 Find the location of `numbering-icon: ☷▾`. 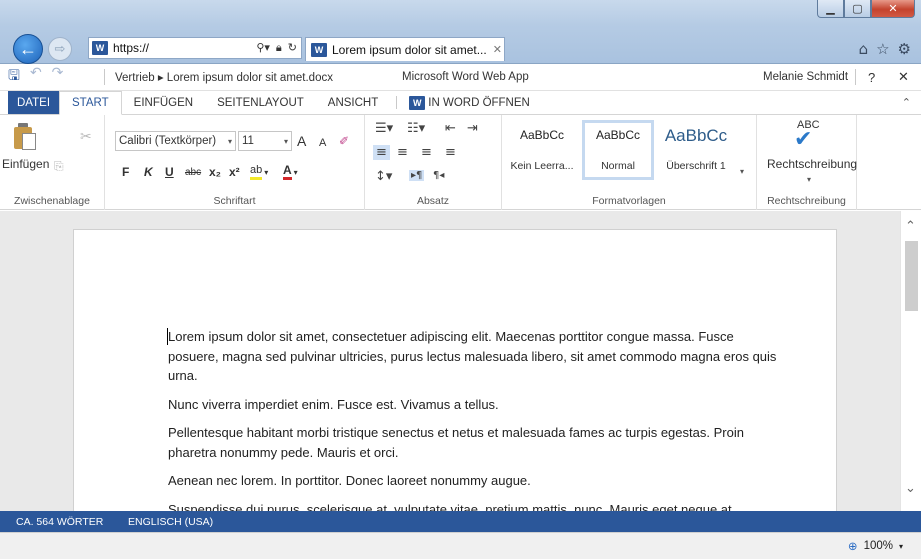

numbering-icon: ☷▾ is located at coordinates (416, 128).